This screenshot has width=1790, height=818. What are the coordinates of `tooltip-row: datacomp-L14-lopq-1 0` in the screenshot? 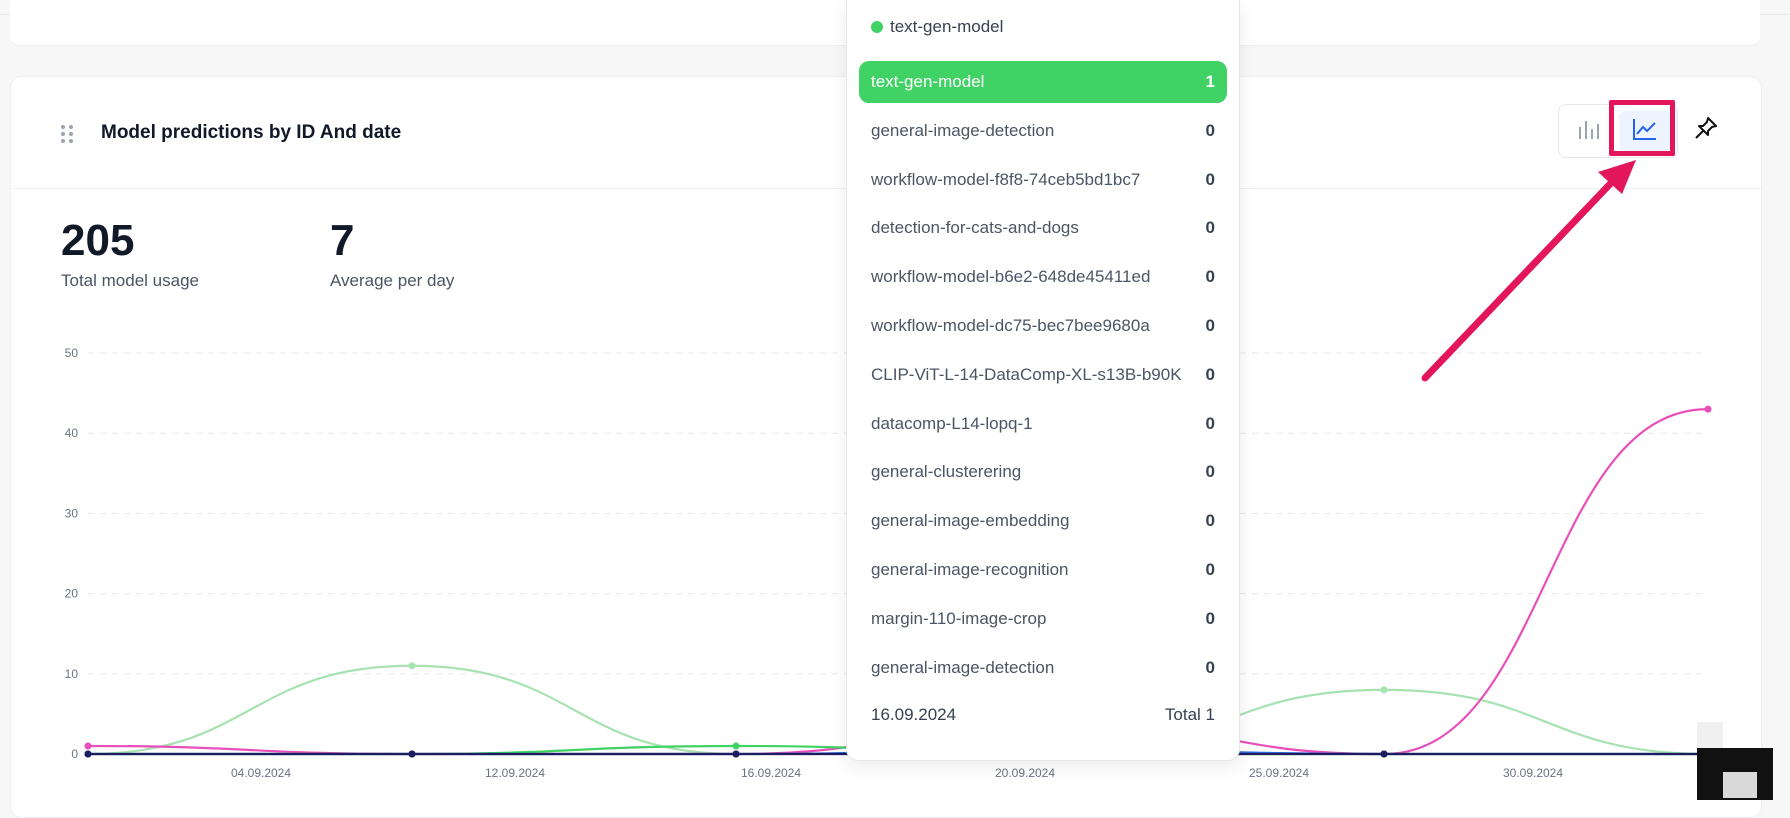 It's located at (1043, 424).